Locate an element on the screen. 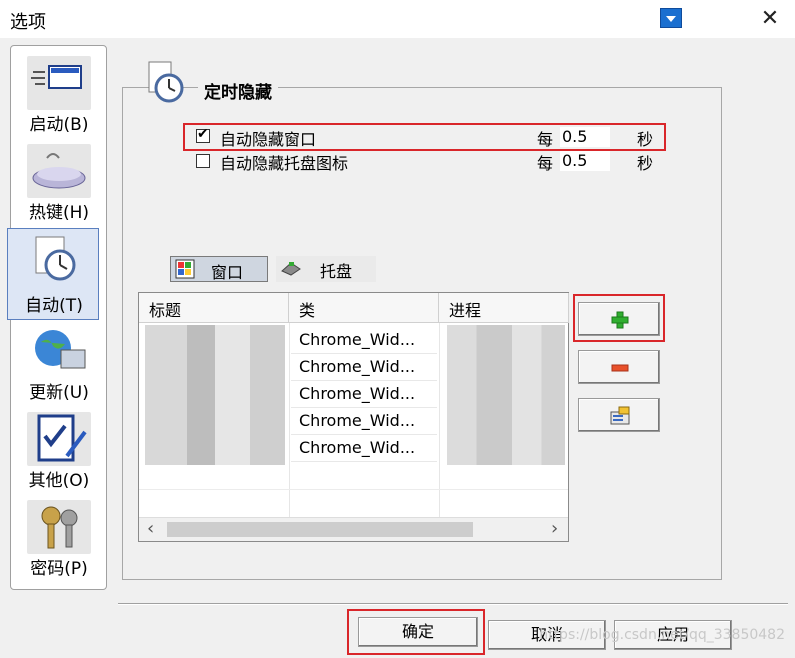 The width and height of the screenshot is (795, 658). sidebar-item-other: 其他(O) is located at coordinates (59, 451).